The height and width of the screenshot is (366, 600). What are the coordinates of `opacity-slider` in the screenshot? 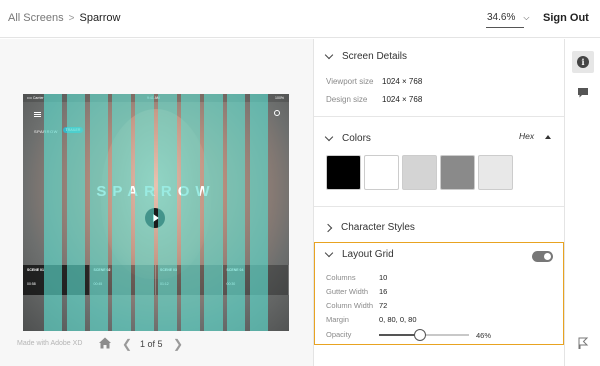 It's located at (424, 335).